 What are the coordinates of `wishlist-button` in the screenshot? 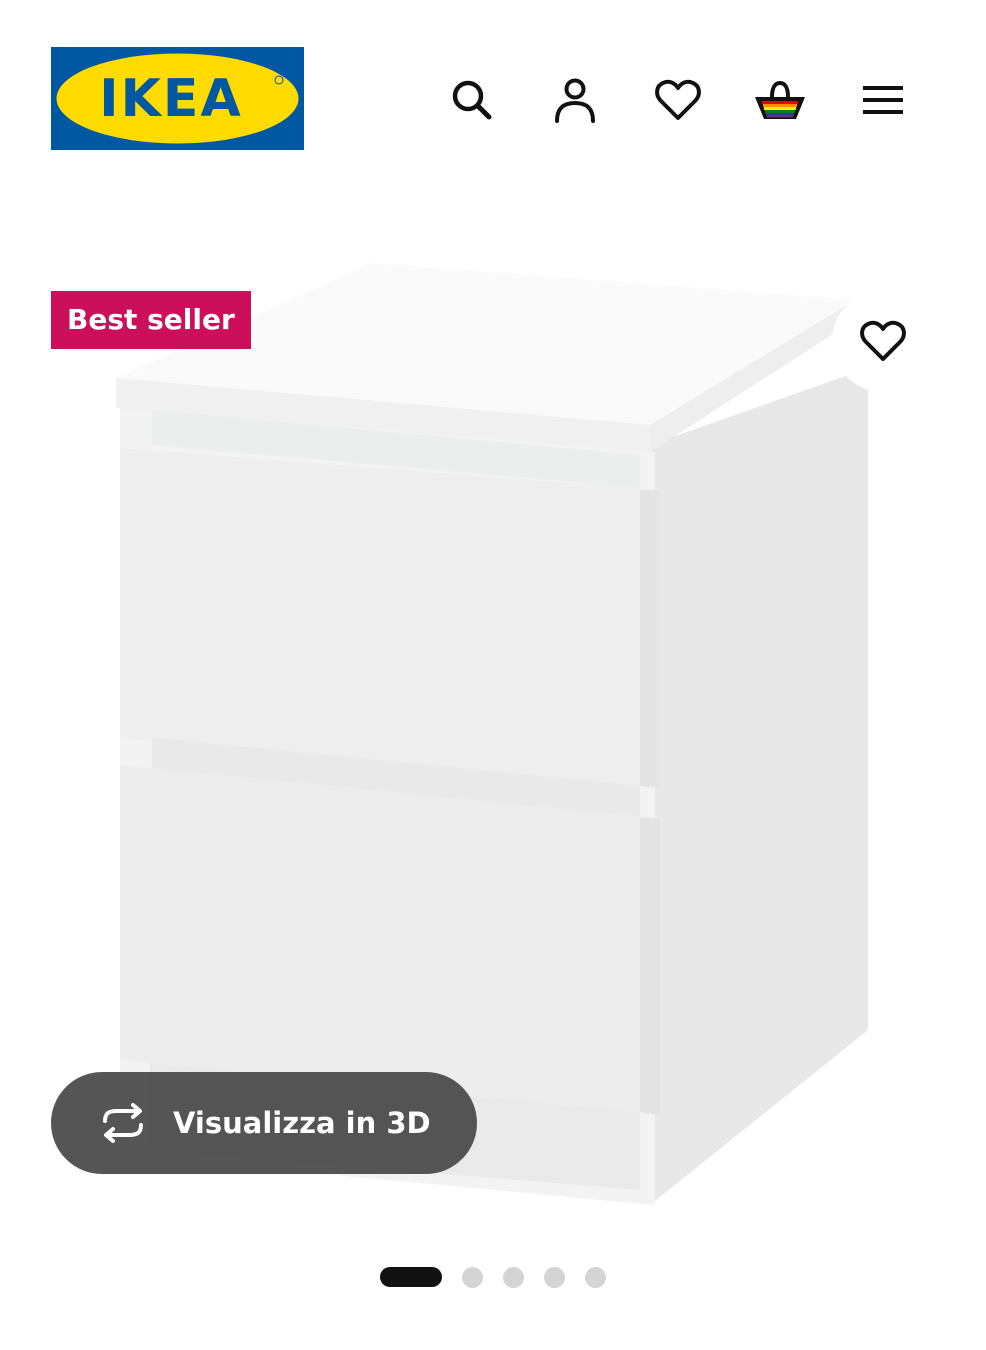 It's located at (678, 100).